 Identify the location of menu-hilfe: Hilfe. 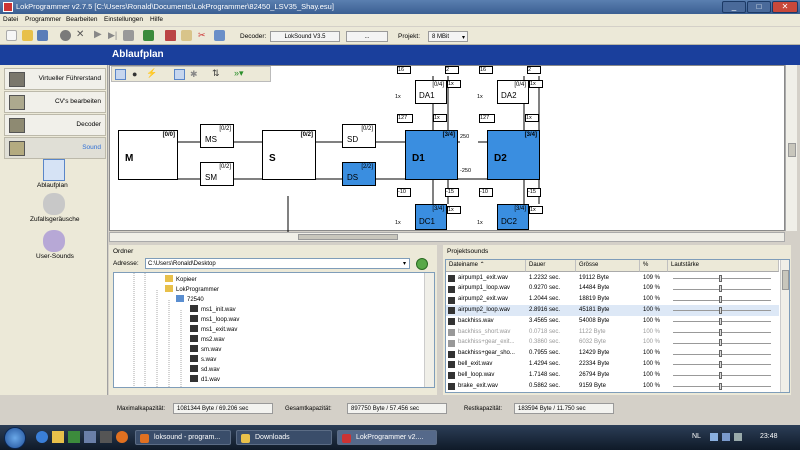
(156, 19).